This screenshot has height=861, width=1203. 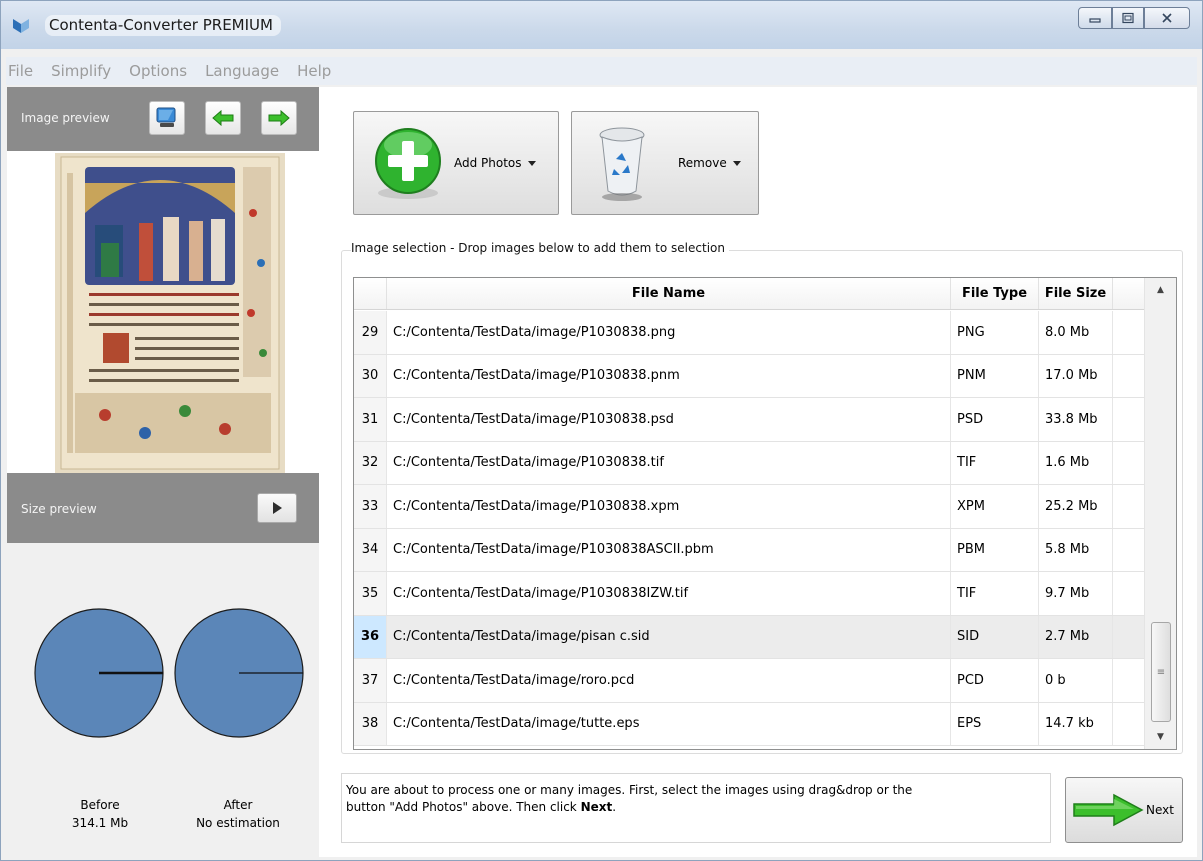 I want to click on file-size-cell: 17.0 Mb, so click(x=1076, y=375).